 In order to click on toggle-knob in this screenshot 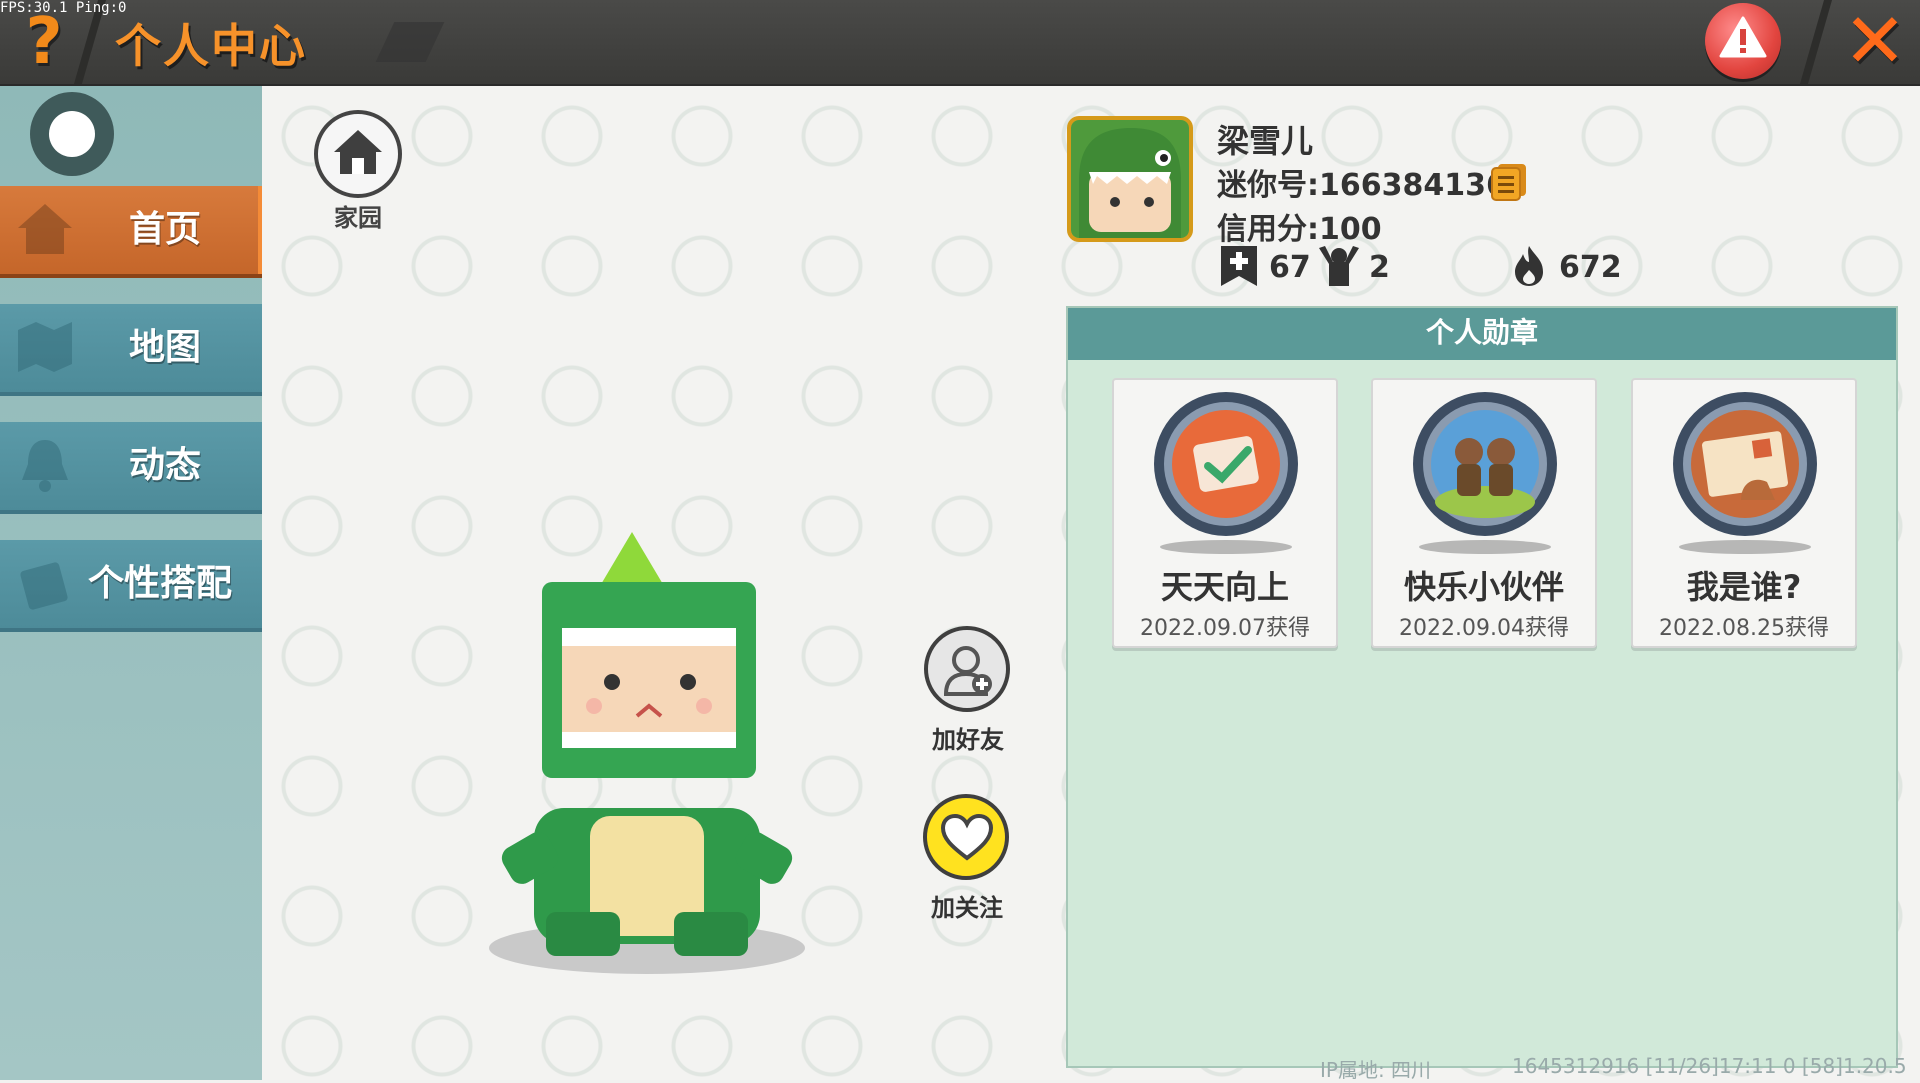, I will do `click(72, 134)`.